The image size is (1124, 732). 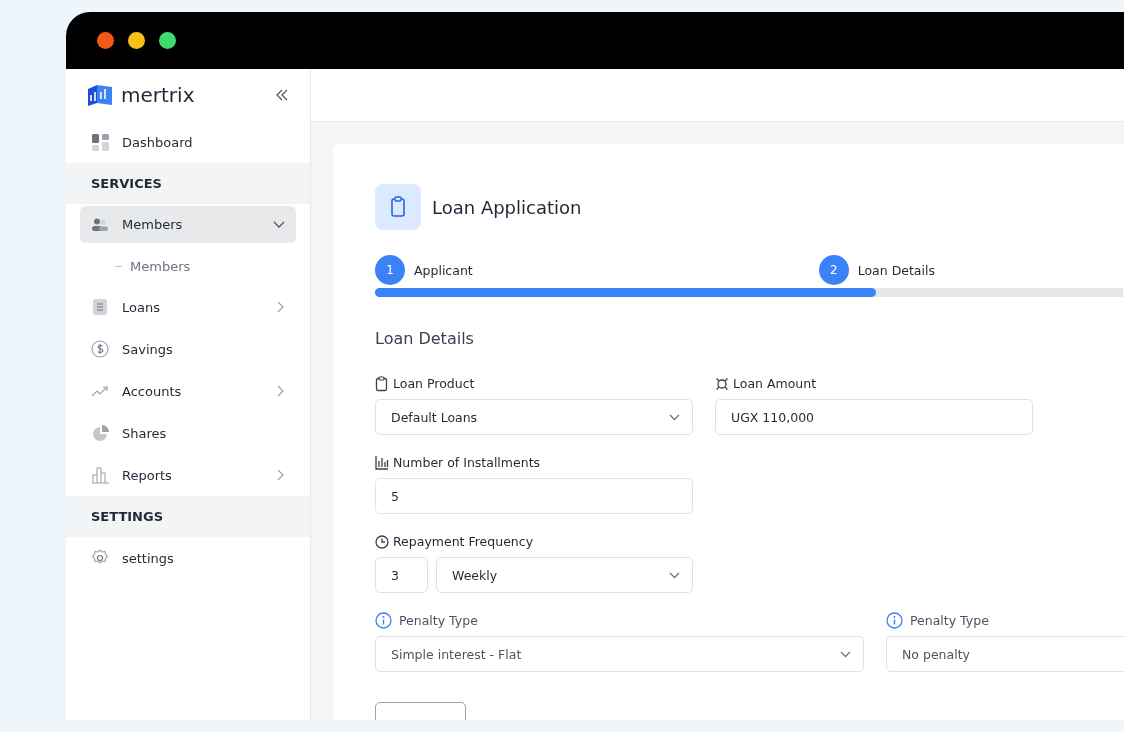 What do you see at coordinates (619, 654) in the screenshot?
I see `dropdown: Simple interest - Flat` at bounding box center [619, 654].